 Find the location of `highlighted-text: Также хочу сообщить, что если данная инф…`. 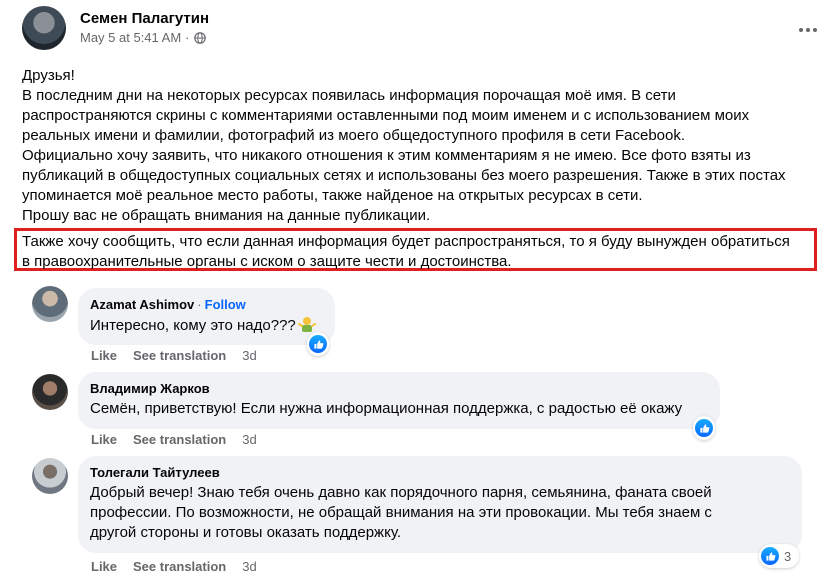

highlighted-text: Также хочу сообщить, что если данная инф… is located at coordinates (406, 252).